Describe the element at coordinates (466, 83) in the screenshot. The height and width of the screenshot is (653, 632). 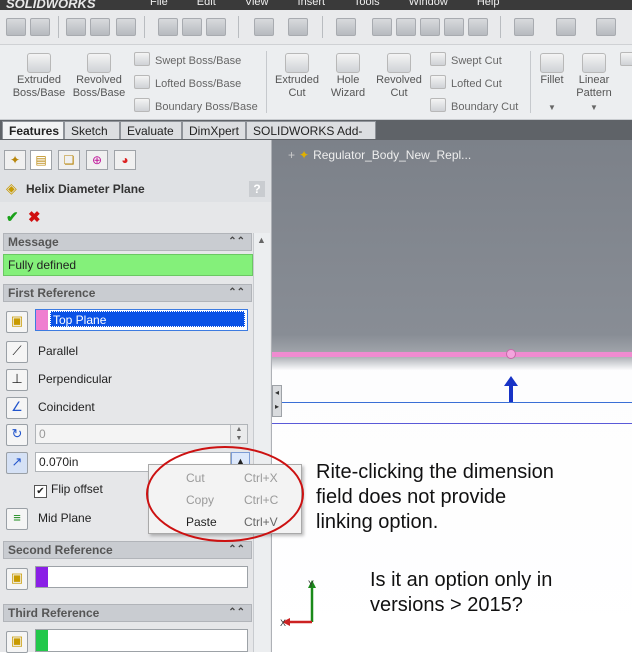
I see `lofted-cut-button: Lofted Cut` at that location.